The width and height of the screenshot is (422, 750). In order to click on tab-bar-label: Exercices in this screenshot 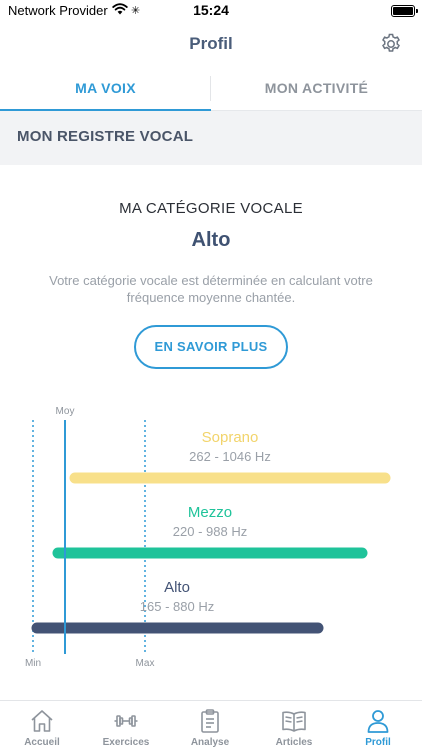, I will do `click(126, 742)`.